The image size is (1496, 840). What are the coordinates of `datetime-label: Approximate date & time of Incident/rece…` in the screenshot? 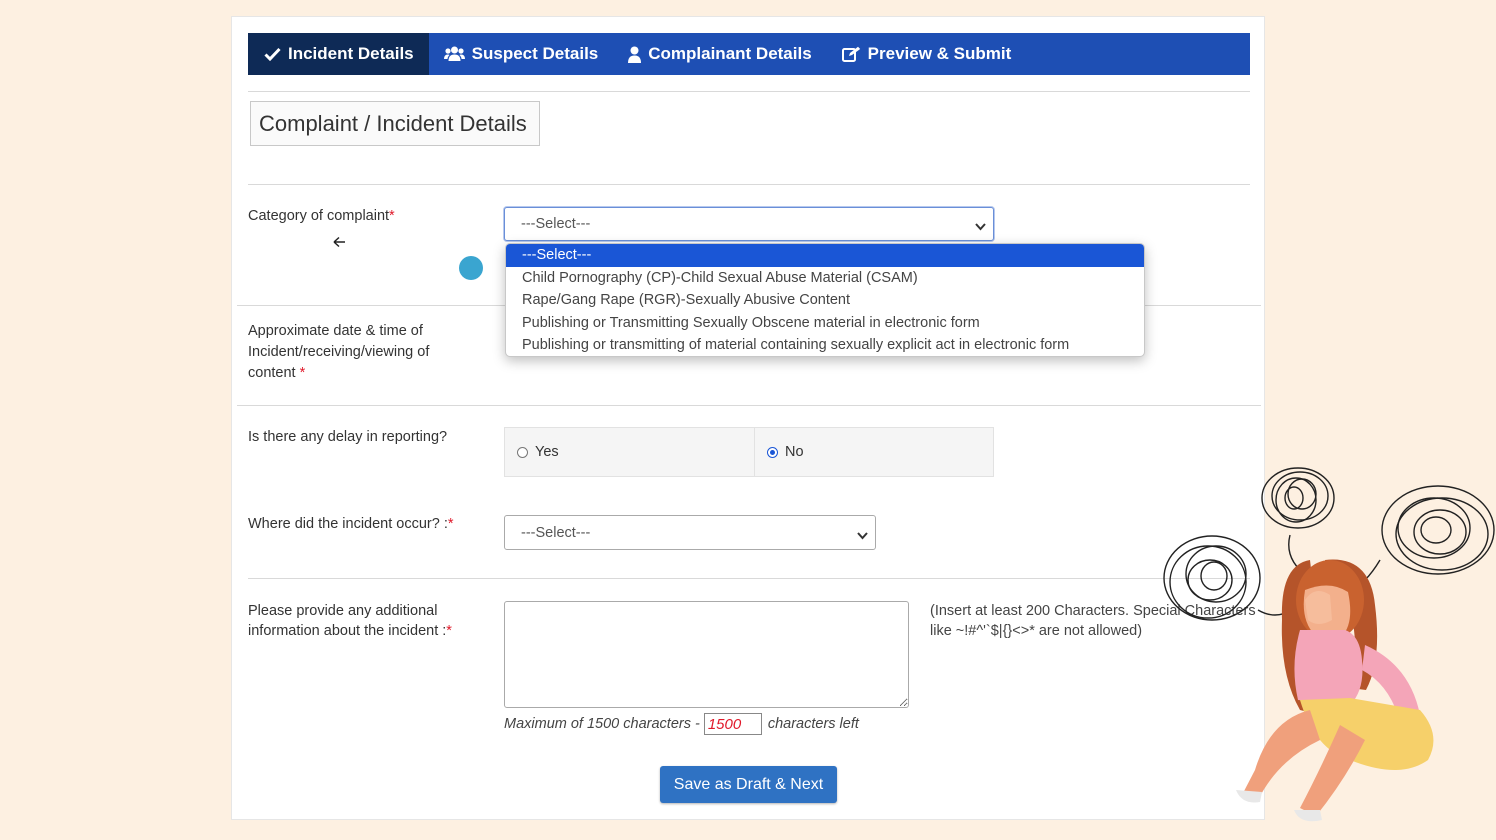 It's located at (339, 352).